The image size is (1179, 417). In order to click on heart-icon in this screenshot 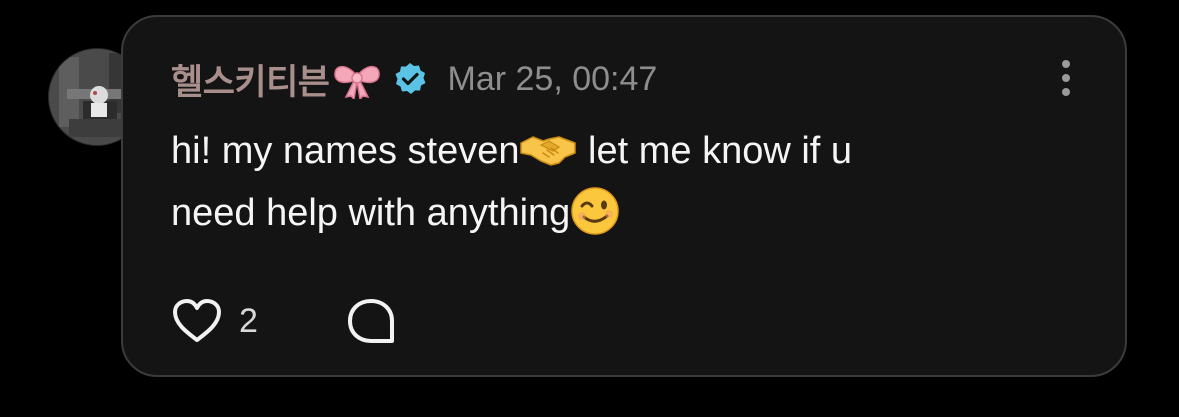, I will do `click(197, 320)`.